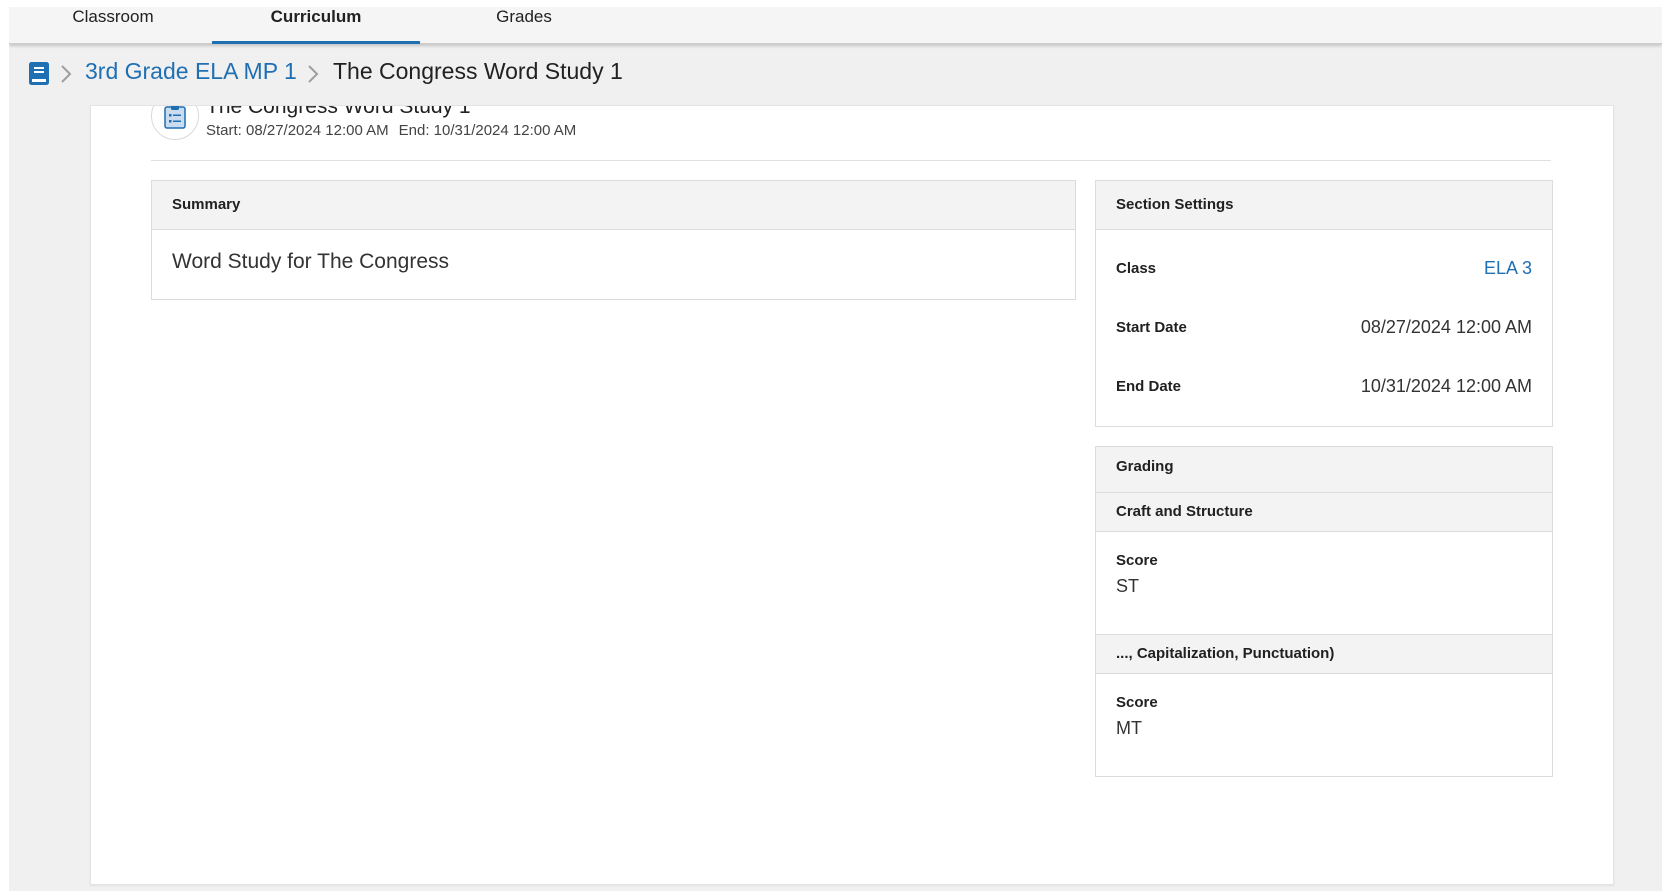  Describe the element at coordinates (613, 240) in the screenshot. I see `summary-panel: Summary Word Study for The Congress` at that location.